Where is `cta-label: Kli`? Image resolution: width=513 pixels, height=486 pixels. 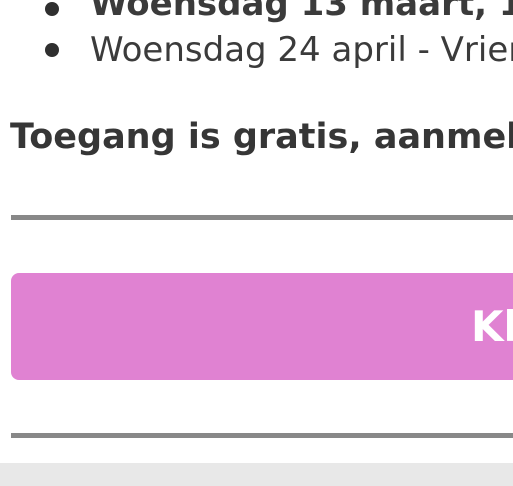 cta-label: Kli is located at coordinates (492, 326).